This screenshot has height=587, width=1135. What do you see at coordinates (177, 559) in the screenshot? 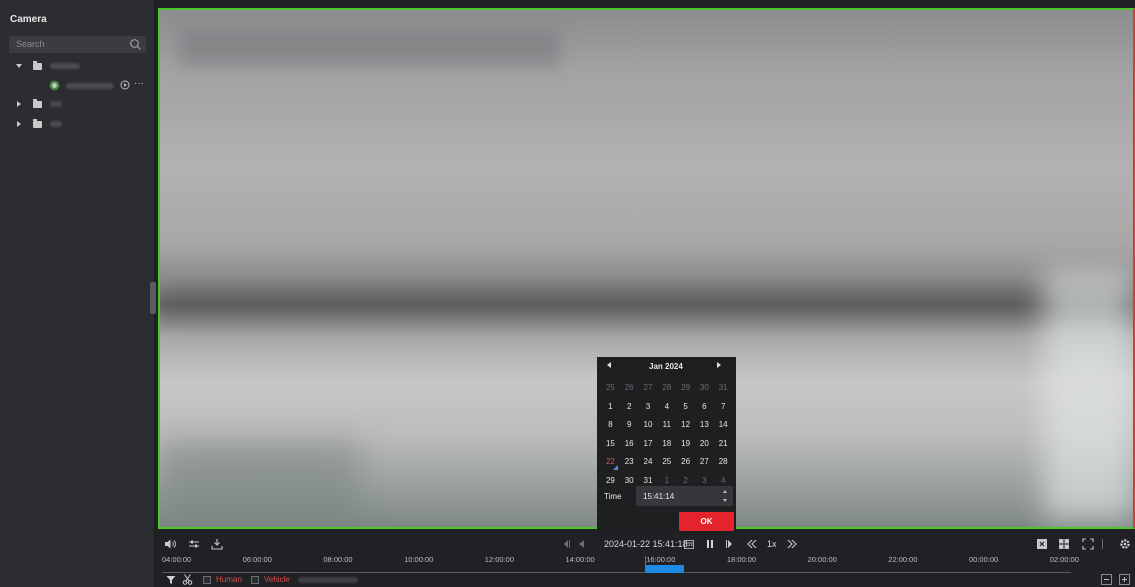
I see `timeline-hour-label: 04:00:00` at bounding box center [177, 559].